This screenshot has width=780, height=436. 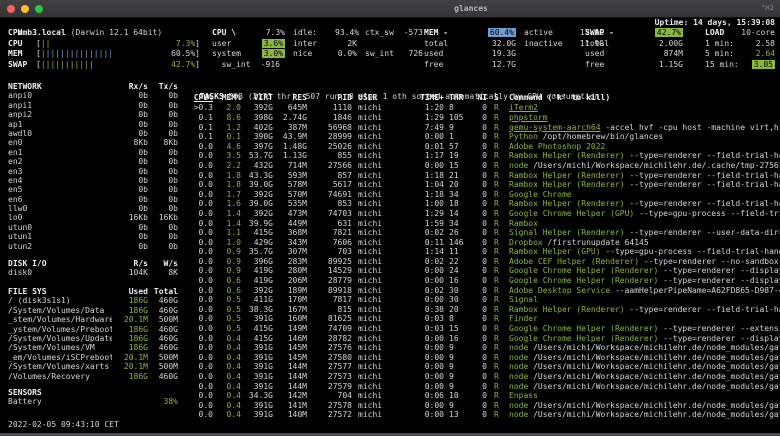 What do you see at coordinates (331, 98) in the screenshot?
I see `header-pid: PID` at bounding box center [331, 98].